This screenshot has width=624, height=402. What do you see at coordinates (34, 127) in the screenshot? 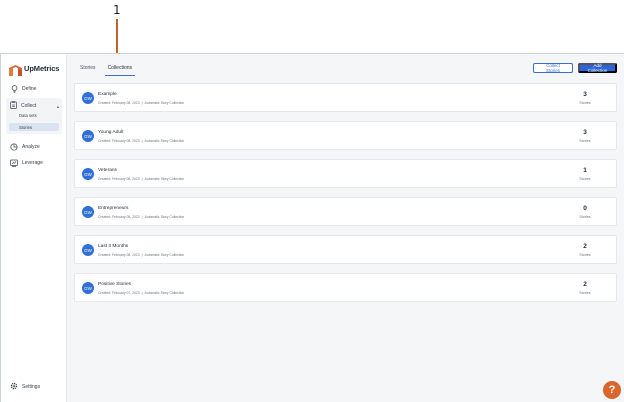
I see `nav-sub-active-bg` at bounding box center [34, 127].